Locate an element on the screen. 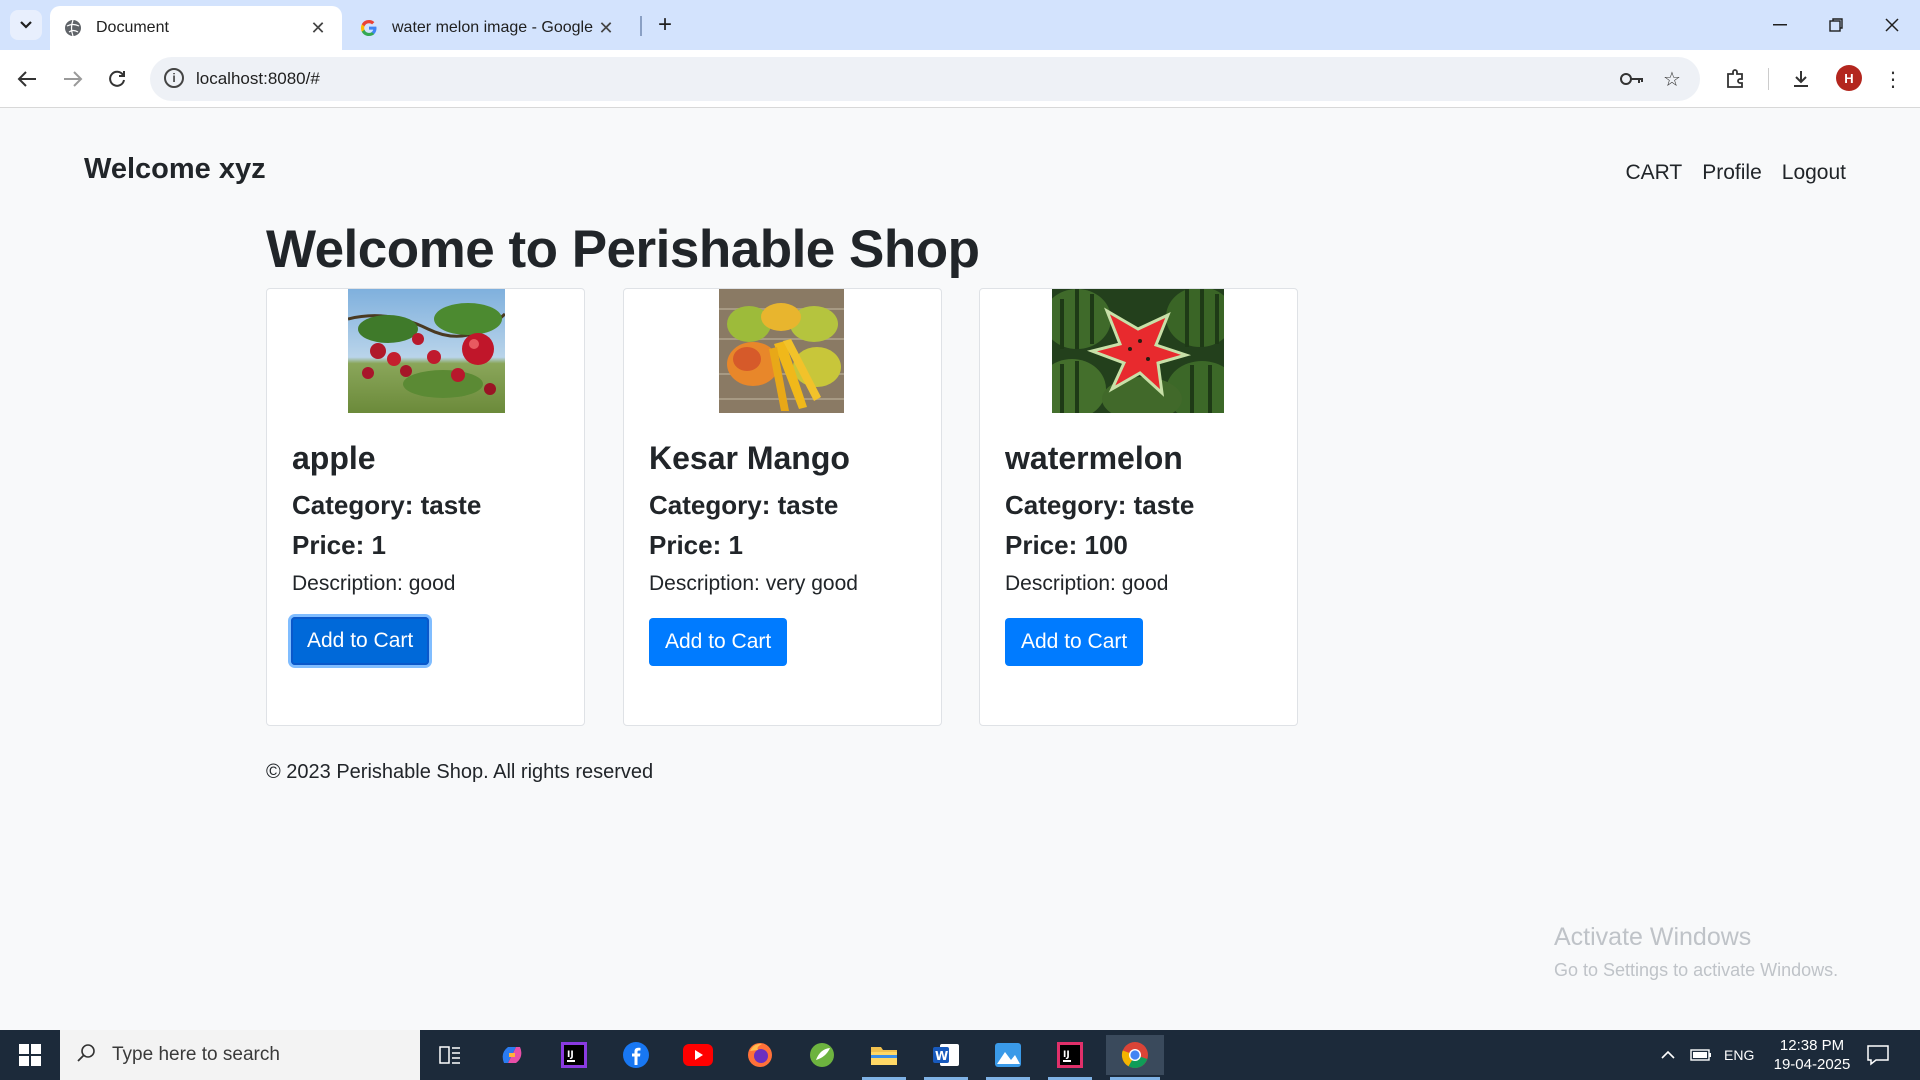 The width and height of the screenshot is (1920, 1080). download-icon is located at coordinates (1801, 79).